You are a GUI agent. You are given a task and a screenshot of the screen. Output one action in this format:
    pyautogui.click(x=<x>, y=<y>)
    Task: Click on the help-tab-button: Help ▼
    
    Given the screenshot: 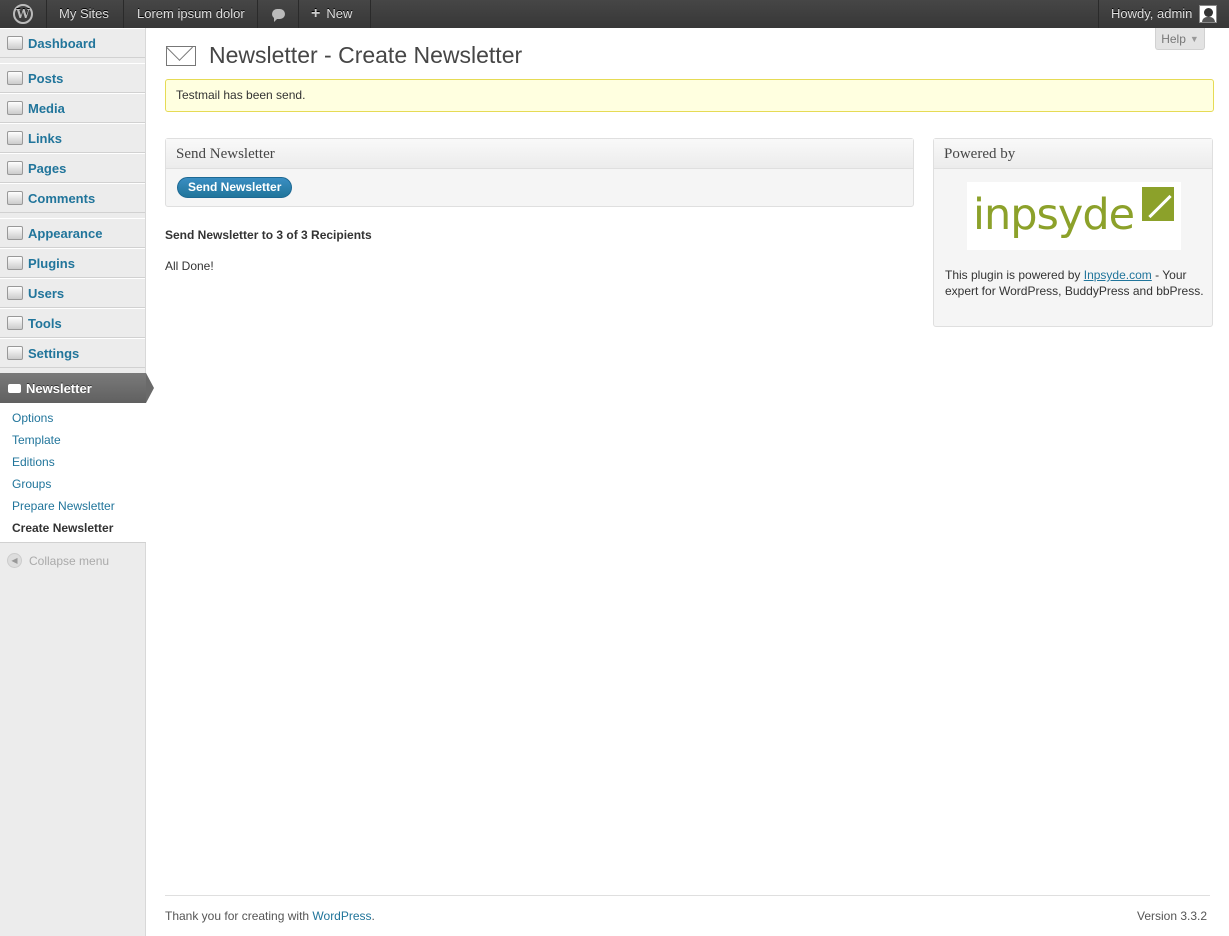 What is the action you would take?
    pyautogui.click(x=1180, y=39)
    